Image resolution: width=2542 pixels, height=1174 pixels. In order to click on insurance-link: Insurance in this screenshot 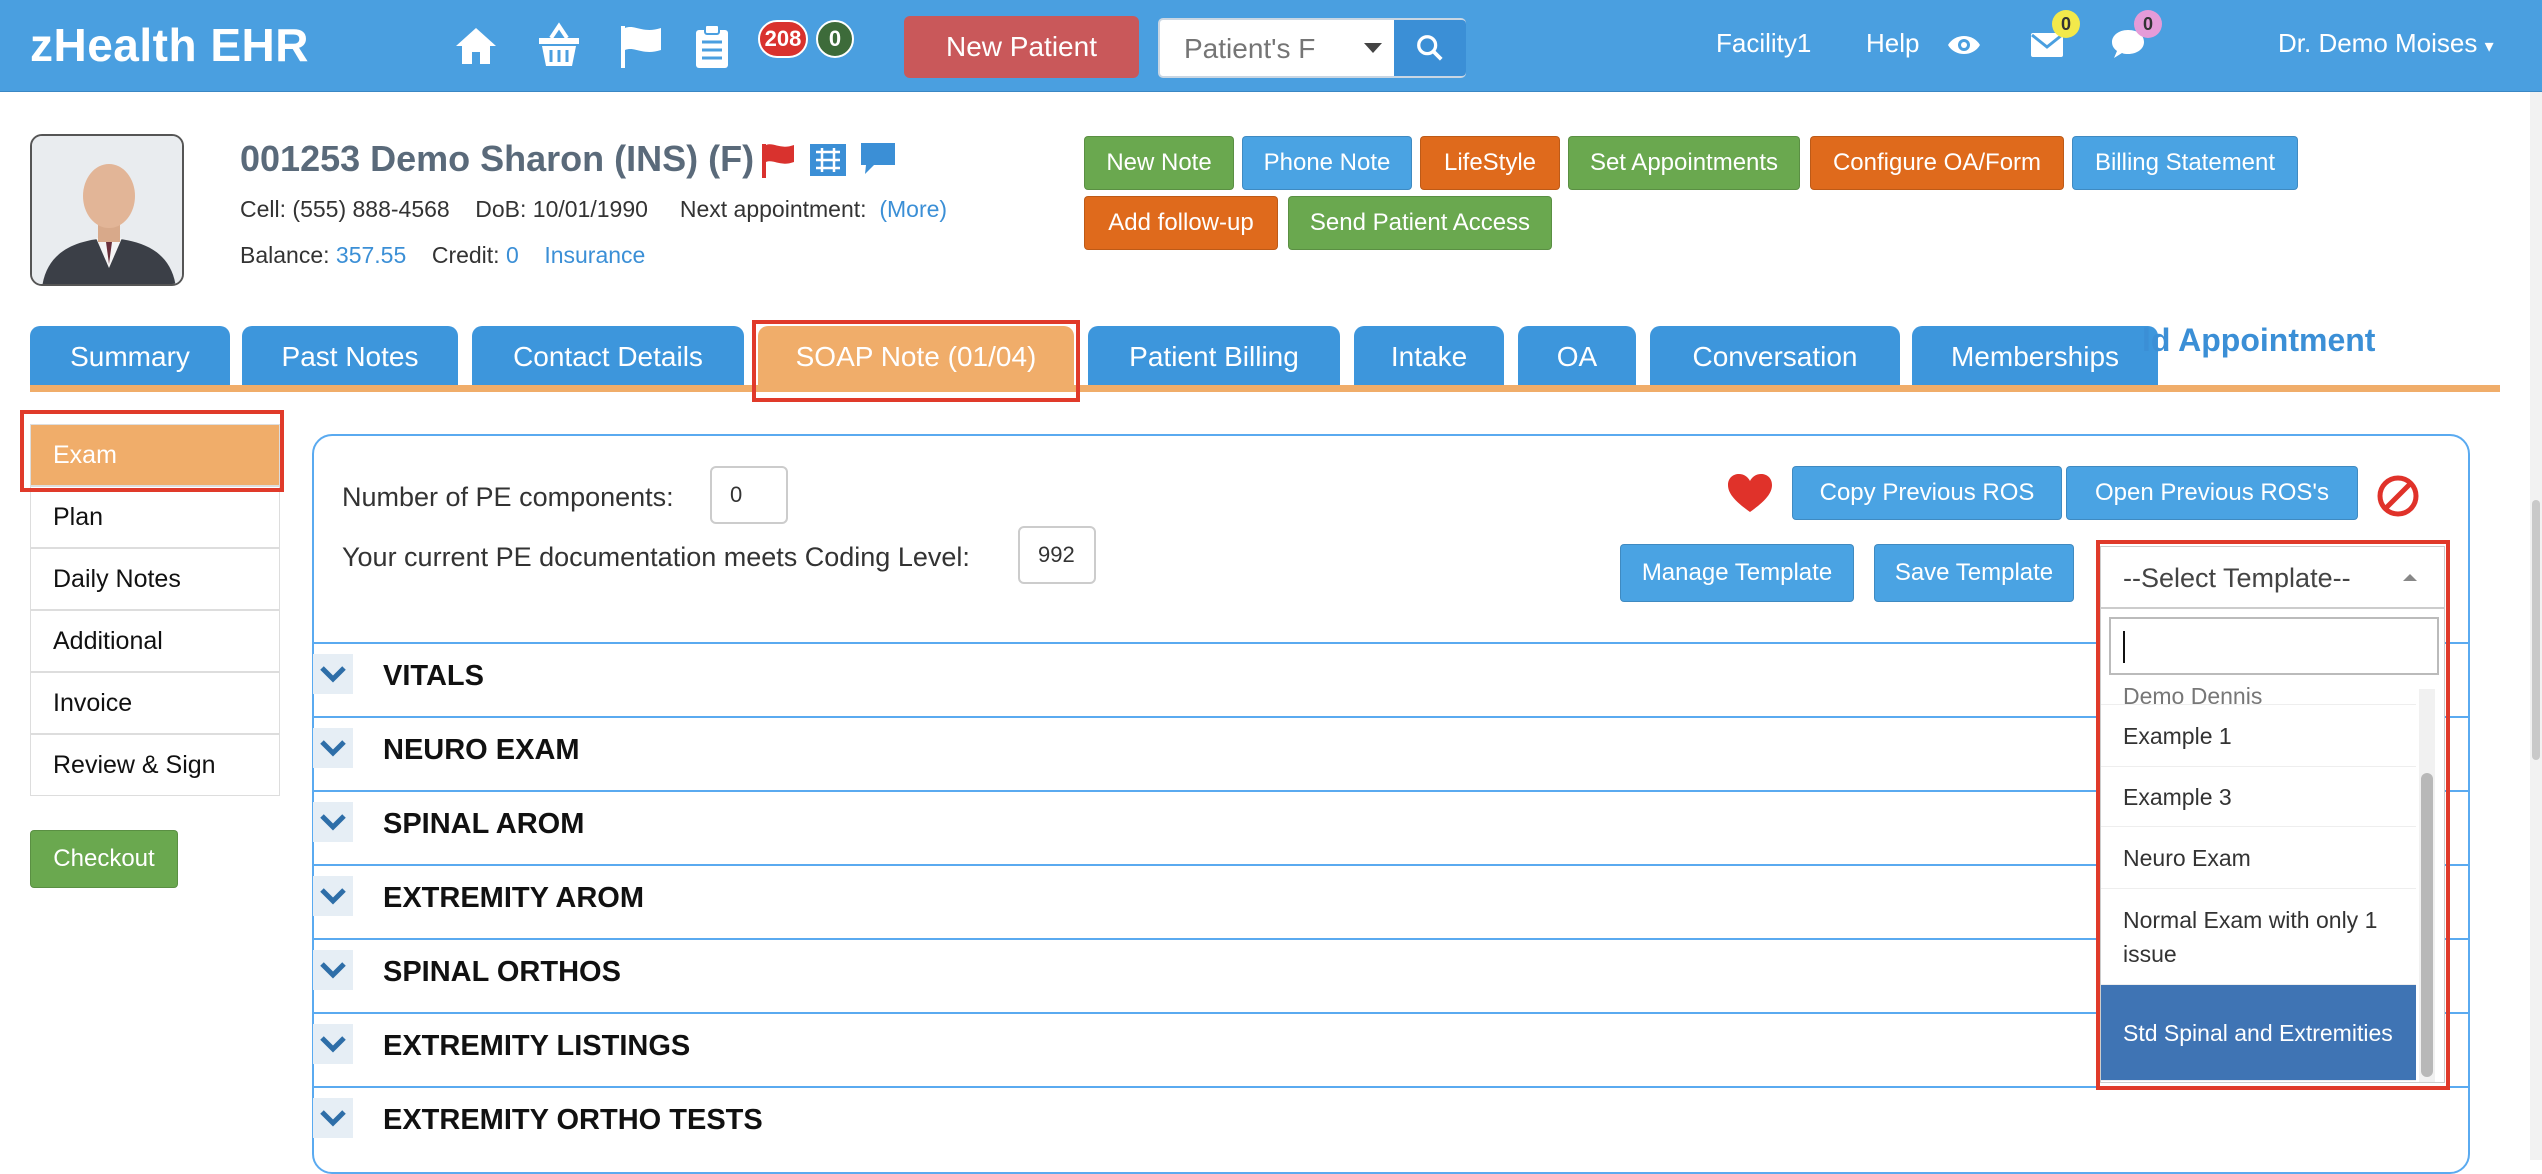, I will do `click(594, 255)`.